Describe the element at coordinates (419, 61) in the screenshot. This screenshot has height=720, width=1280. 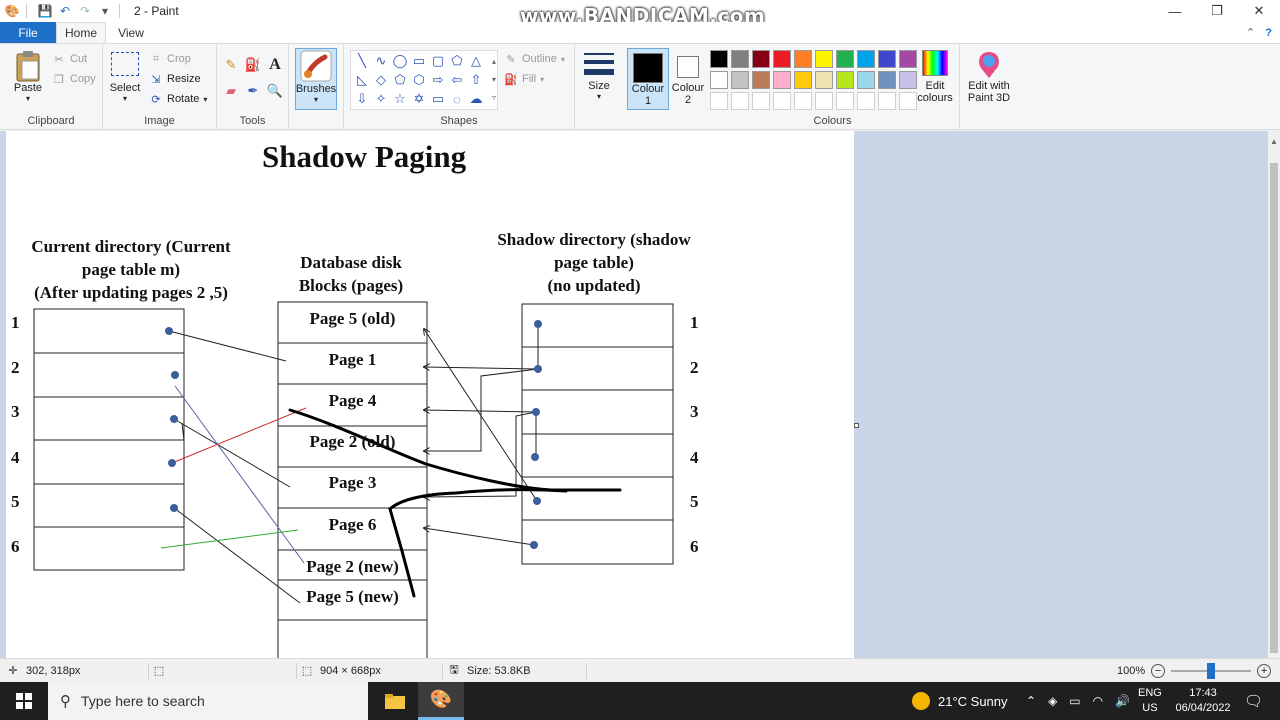
I see `rectangle-shape-icon: ▭` at that location.